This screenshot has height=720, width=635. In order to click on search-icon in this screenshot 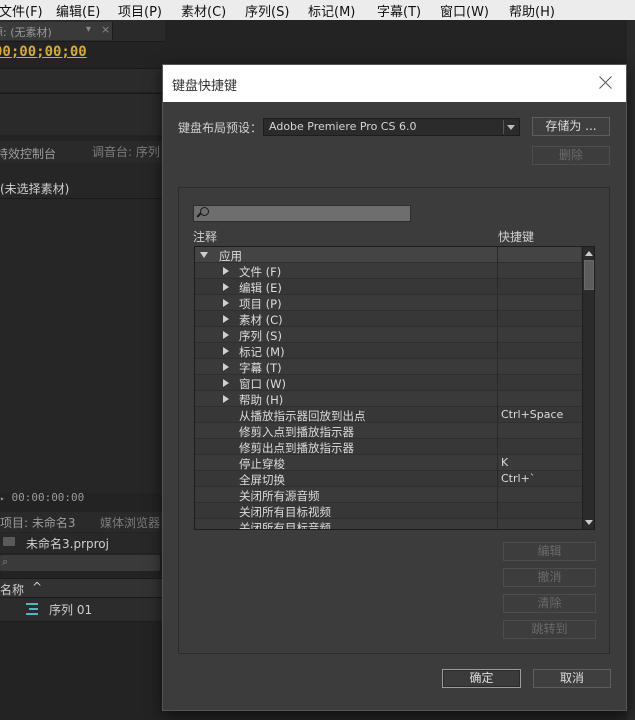, I will do `click(203, 212)`.